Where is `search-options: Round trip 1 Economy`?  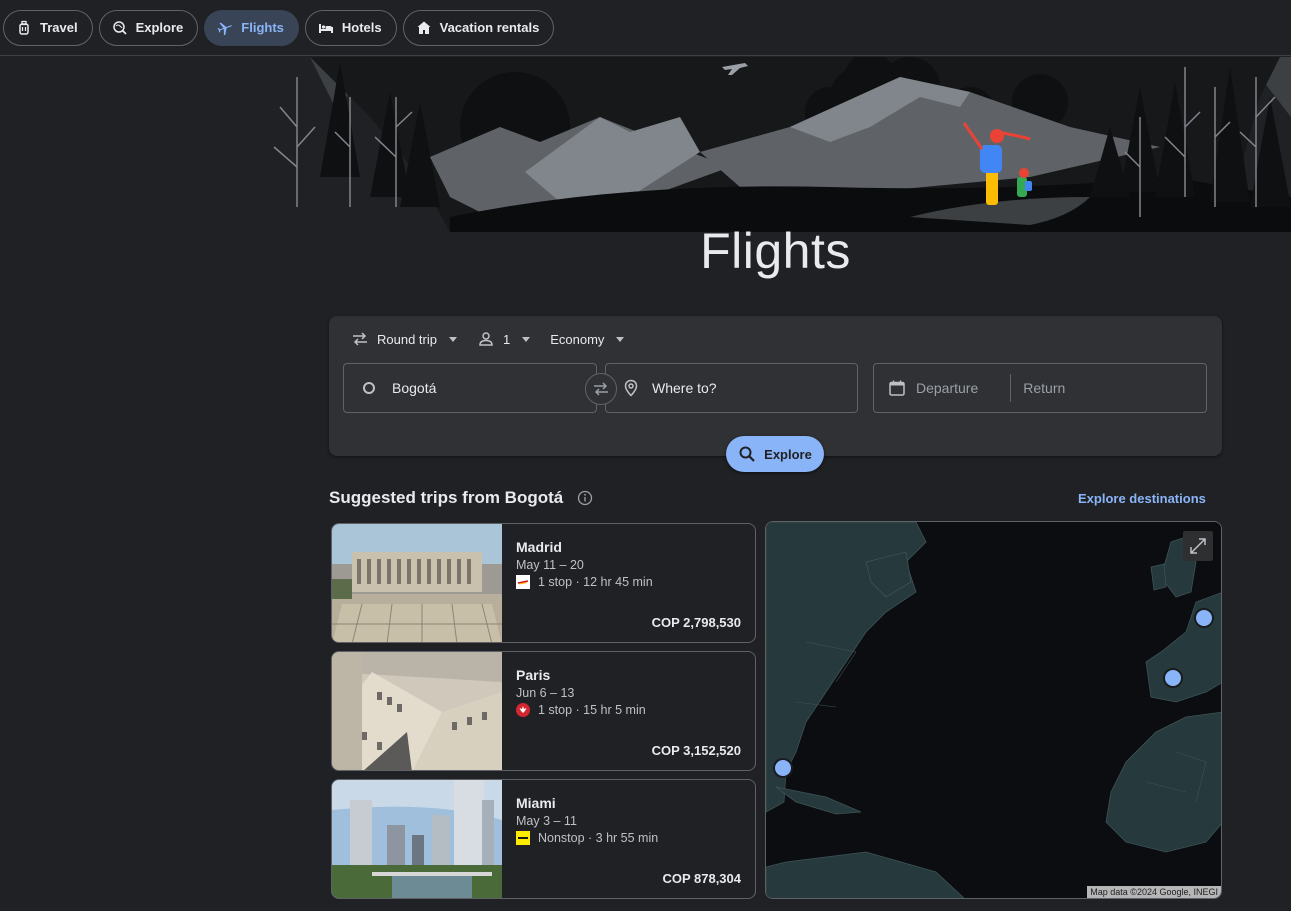 search-options: Round trip 1 Economy is located at coordinates (484, 339).